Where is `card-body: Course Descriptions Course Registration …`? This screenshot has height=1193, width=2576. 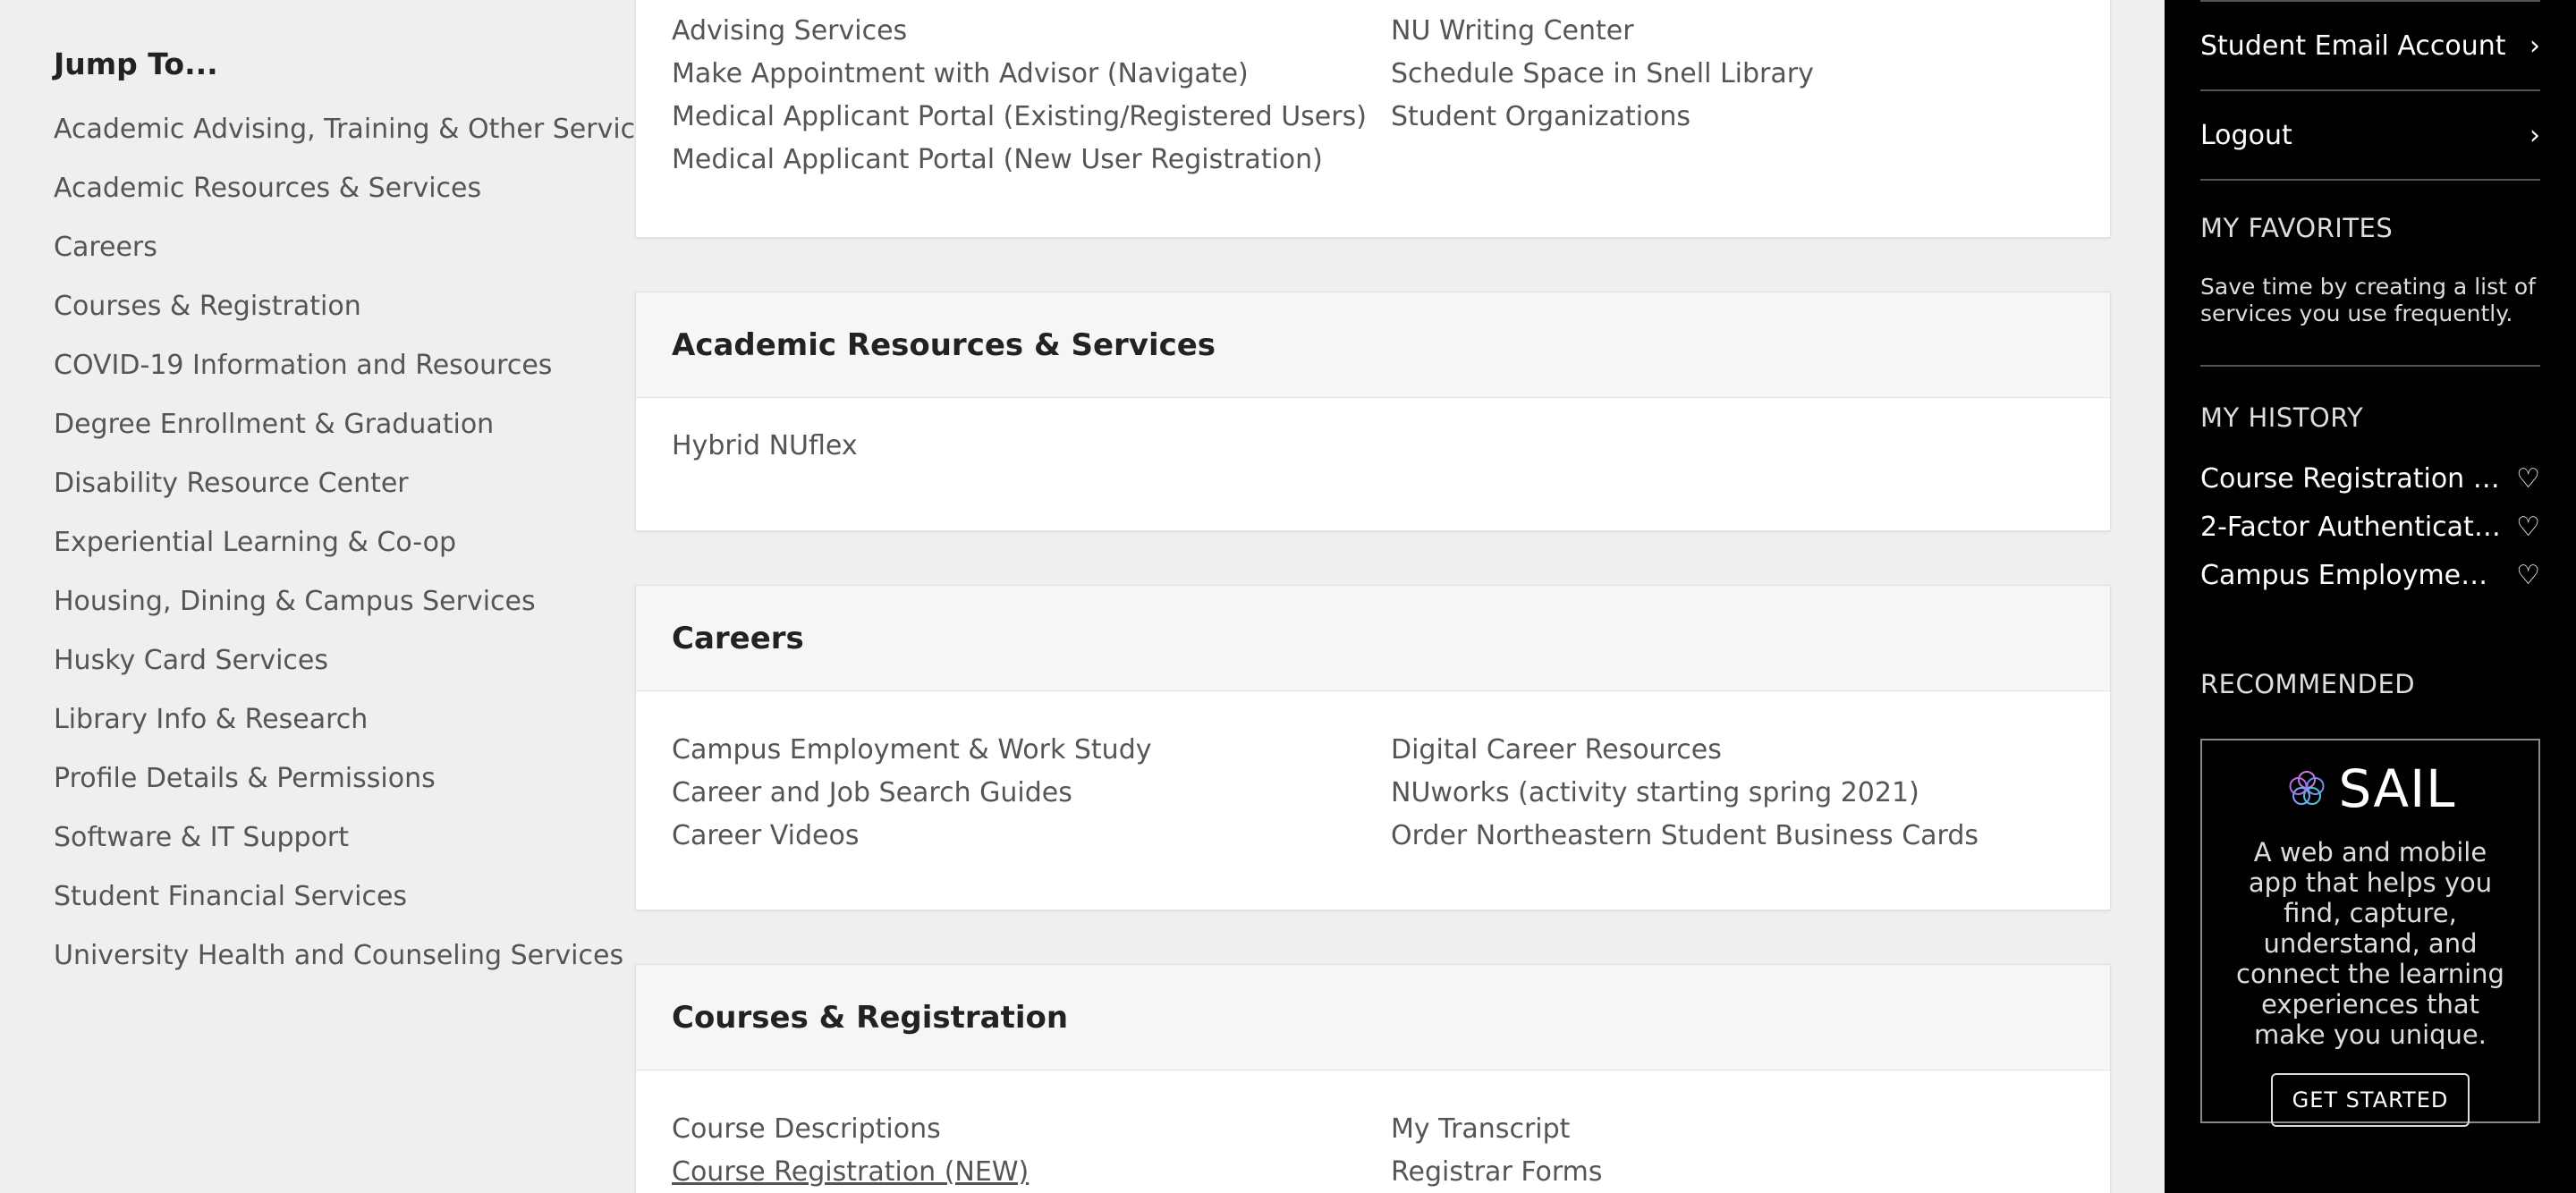 card-body: Course Descriptions Course Registration … is located at coordinates (1373, 1131).